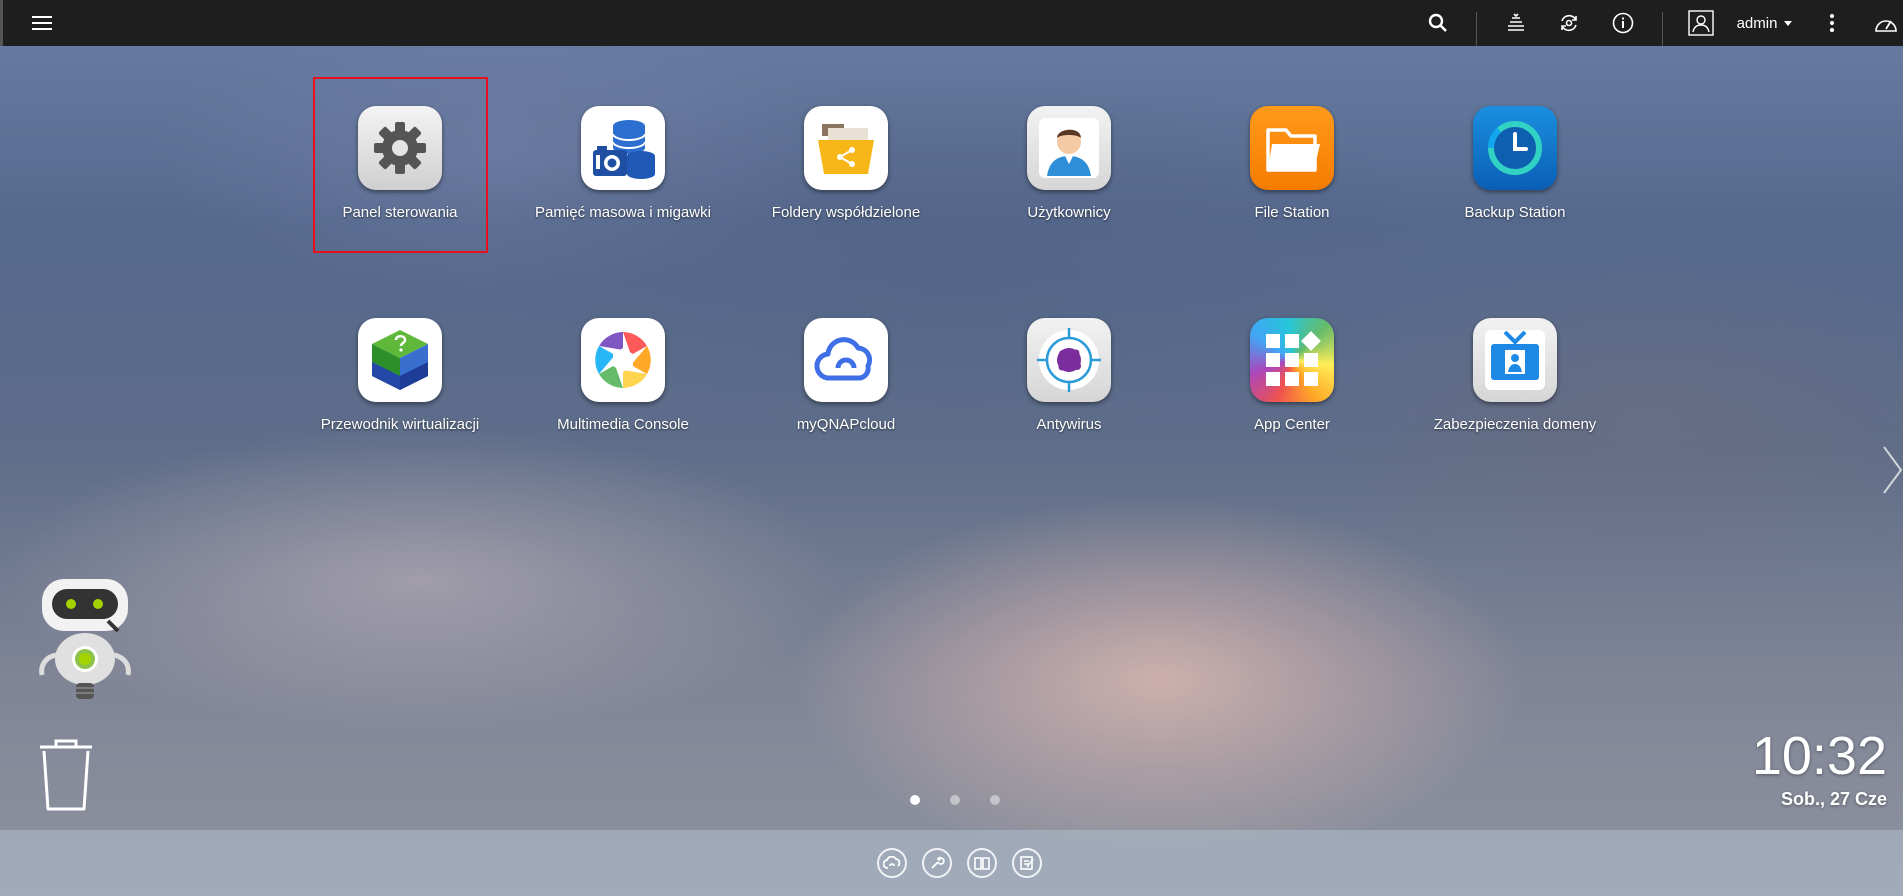 The height and width of the screenshot is (896, 1903). I want to click on app-panel-sterowania: Panel sterowania, so click(400, 165).